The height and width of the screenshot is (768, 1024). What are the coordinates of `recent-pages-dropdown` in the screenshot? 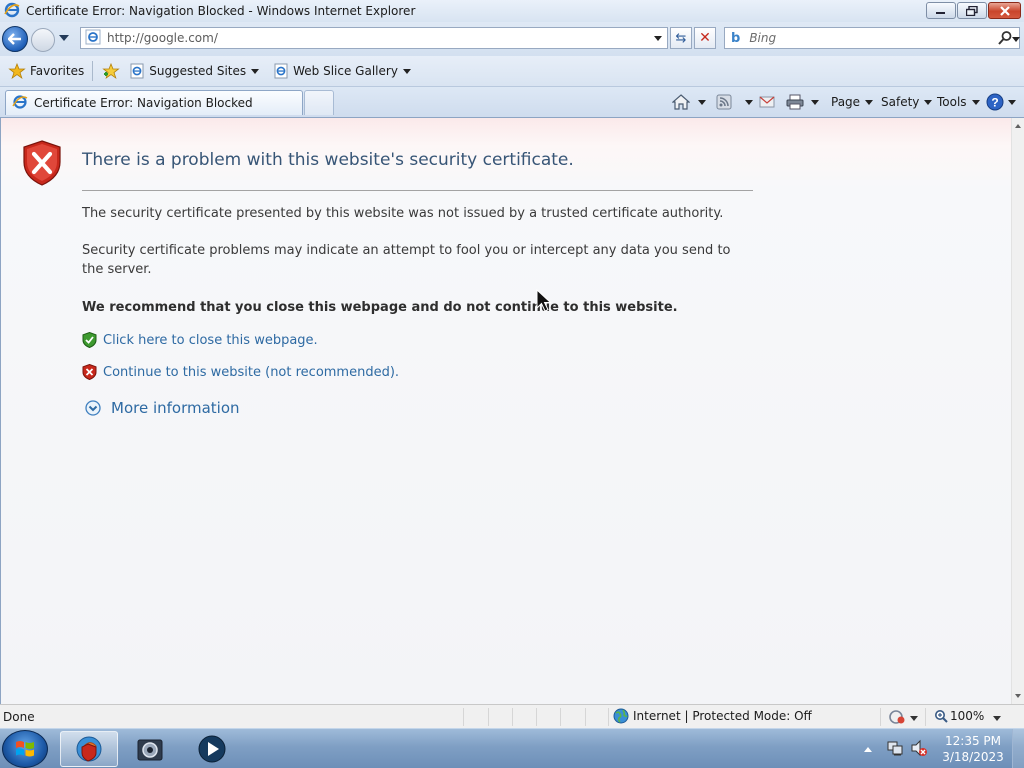 It's located at (64, 38).